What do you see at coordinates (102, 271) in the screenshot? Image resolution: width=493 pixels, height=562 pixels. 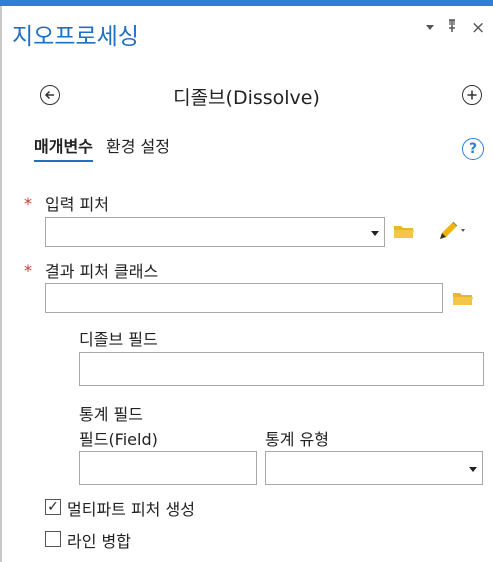 I see `output-feature-class-label: 결과 피처 클래스` at bounding box center [102, 271].